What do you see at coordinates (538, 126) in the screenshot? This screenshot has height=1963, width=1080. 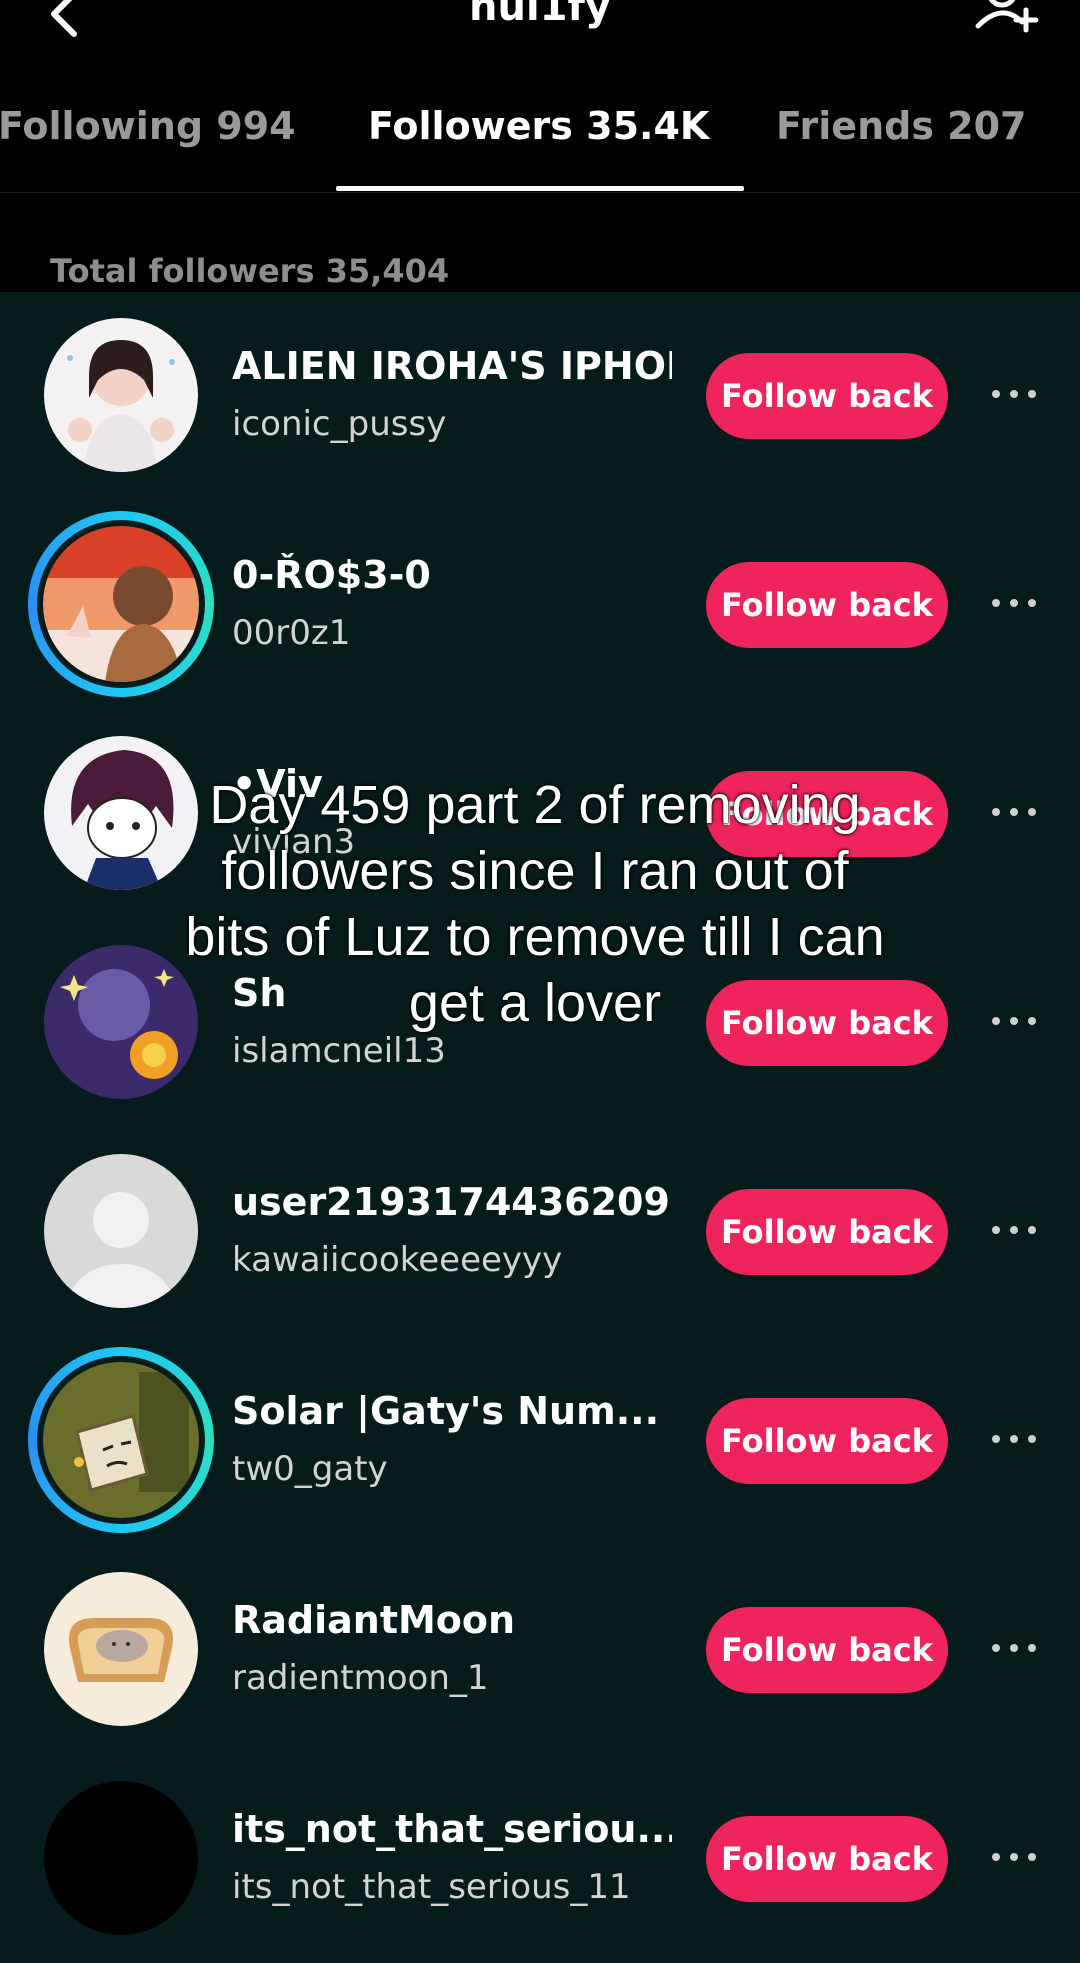 I see `tab-followers: Followers 35.4K` at bounding box center [538, 126].